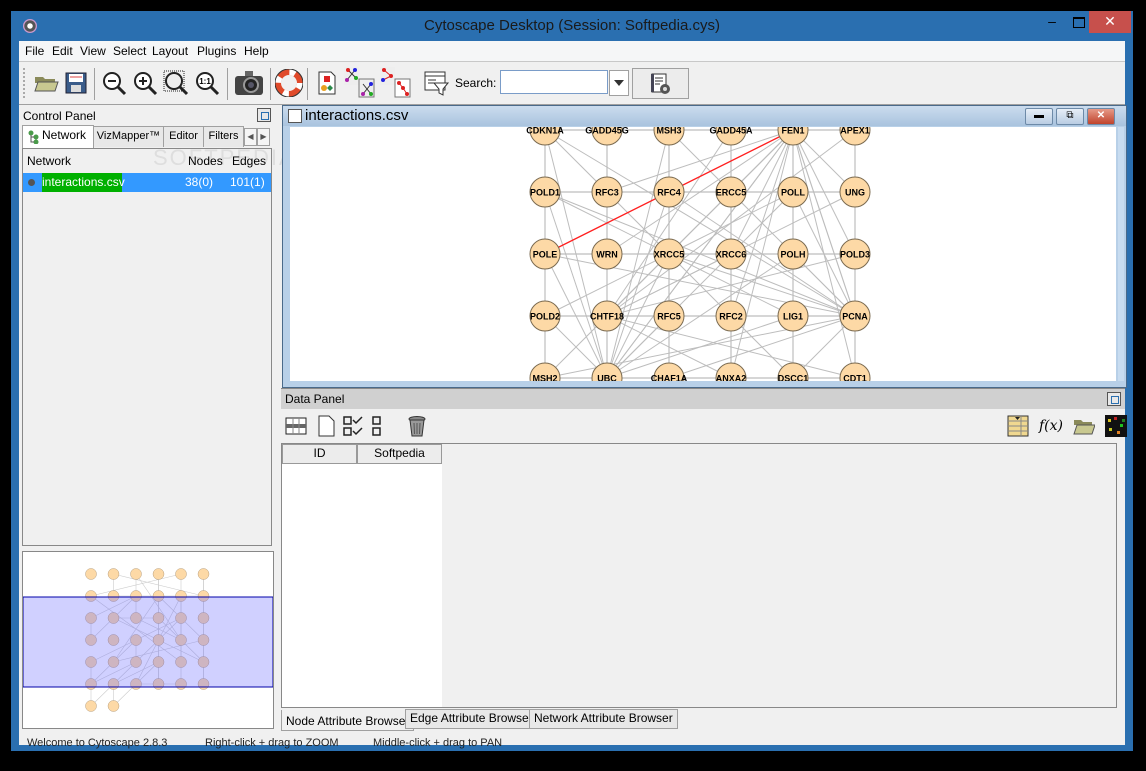 The height and width of the screenshot is (771, 1146). I want to click on node-label: WRN, so click(607, 255).